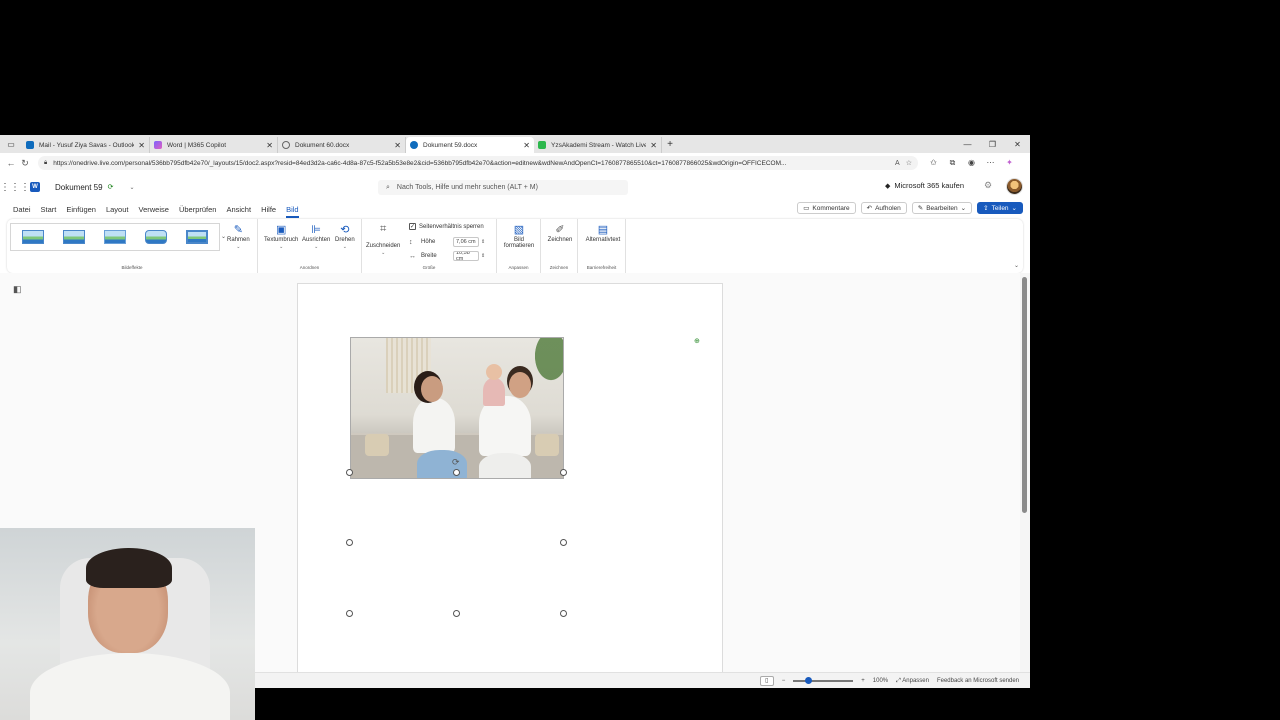  What do you see at coordinates (1016, 265) in the screenshot?
I see `ribbon-collapse-icon: ⌄` at bounding box center [1016, 265].